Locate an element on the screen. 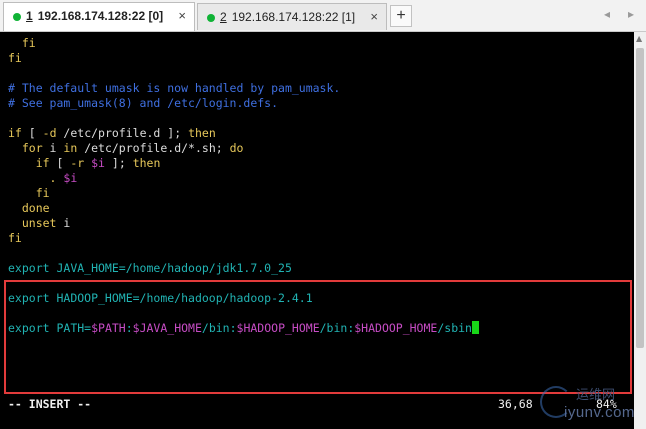  tab-session-2: 2 192.168.174.128:22 [1] × is located at coordinates (292, 16).